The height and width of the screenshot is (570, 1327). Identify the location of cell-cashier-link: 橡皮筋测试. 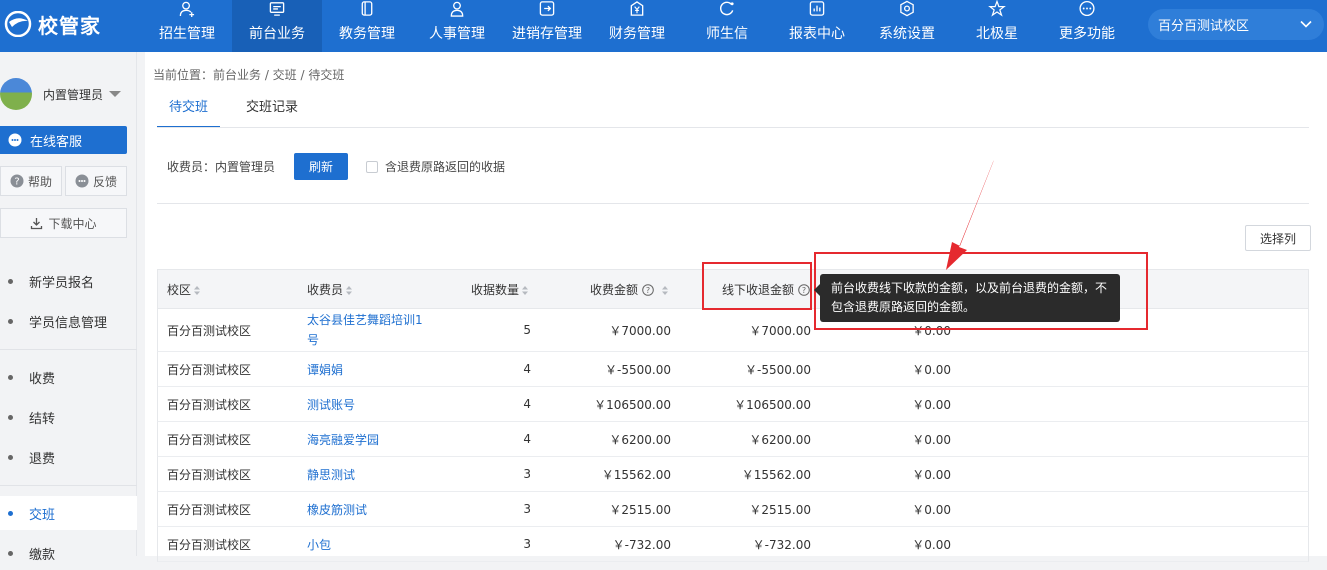
(337, 509).